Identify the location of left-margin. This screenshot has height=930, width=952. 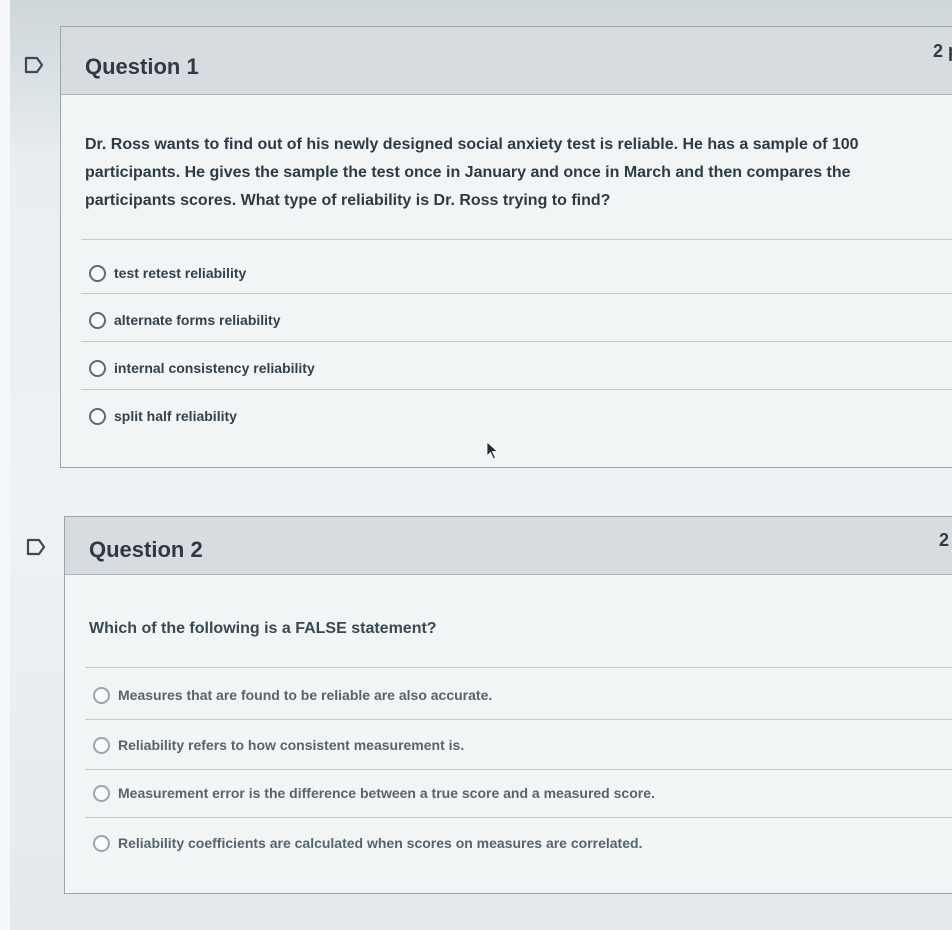
(5, 465).